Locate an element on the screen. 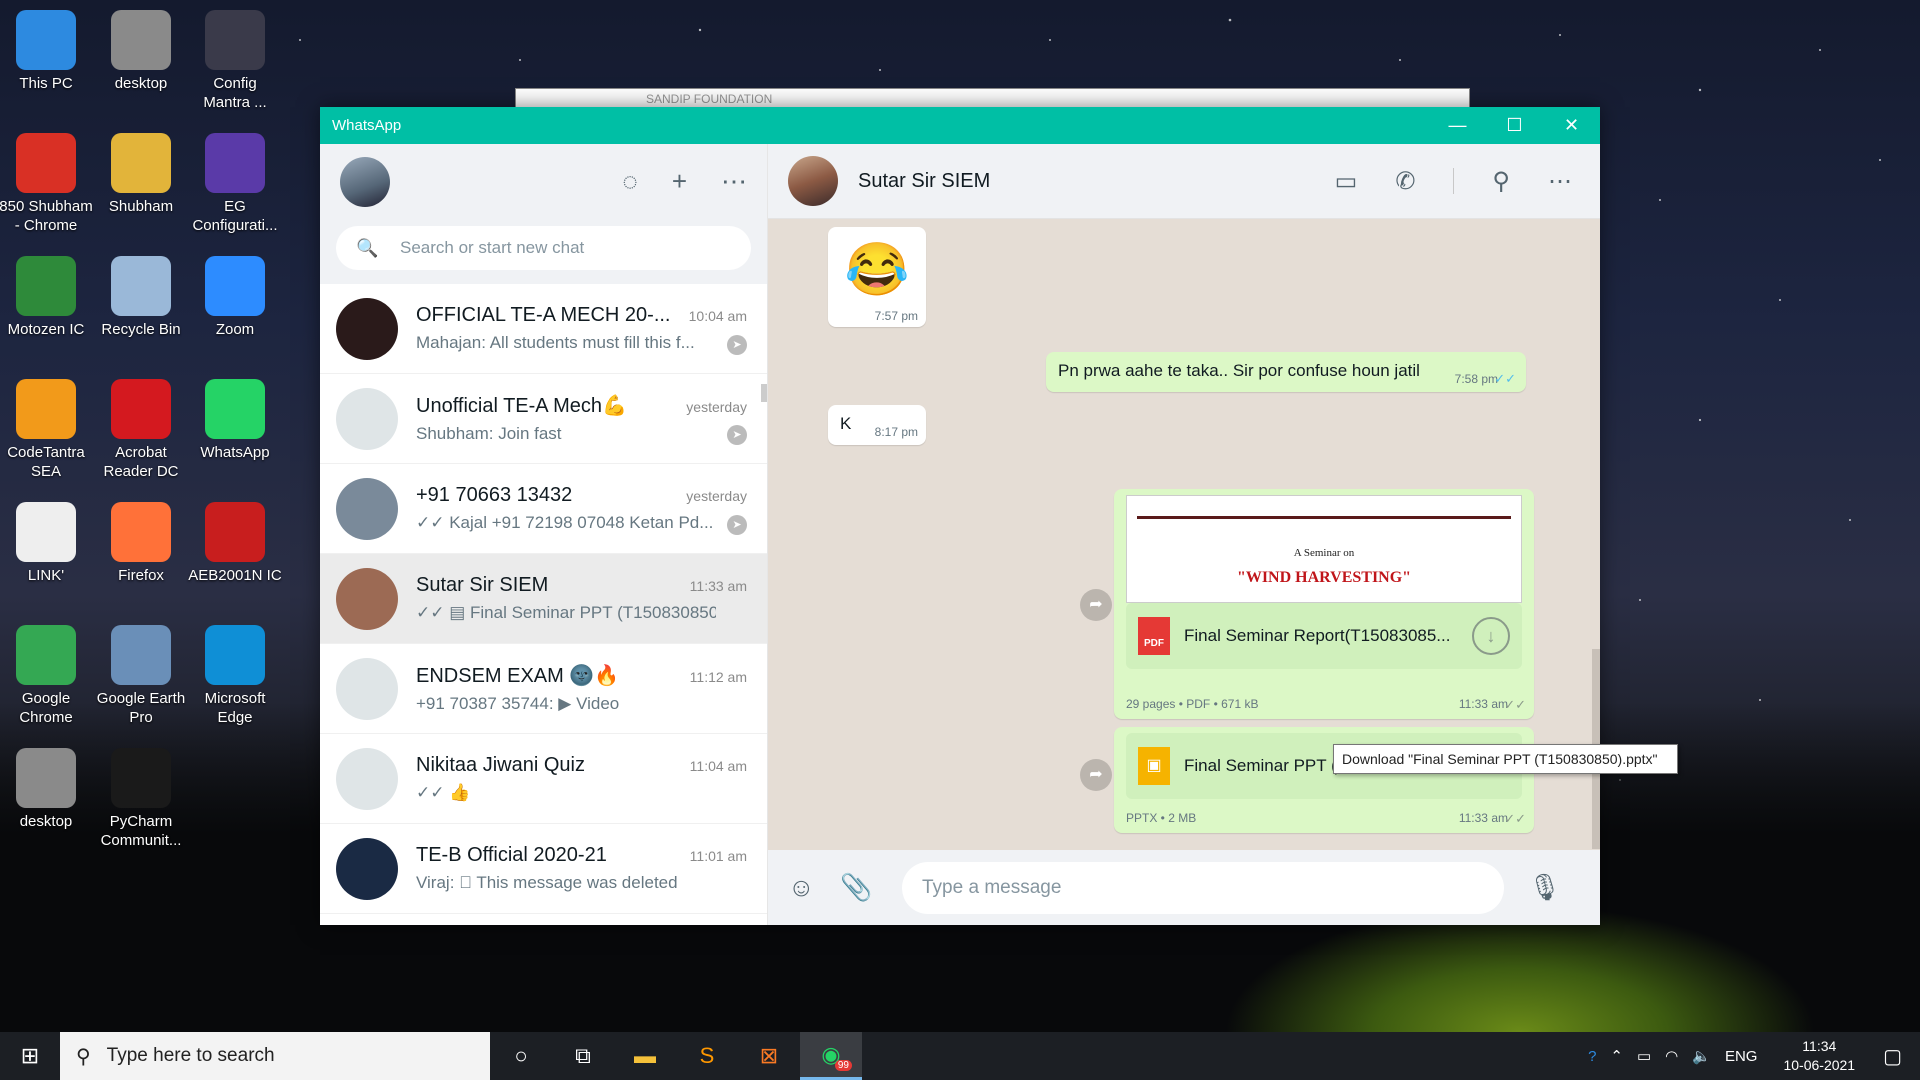  taskbar-whatsapp-icon: ◉ 99 is located at coordinates (831, 1056).